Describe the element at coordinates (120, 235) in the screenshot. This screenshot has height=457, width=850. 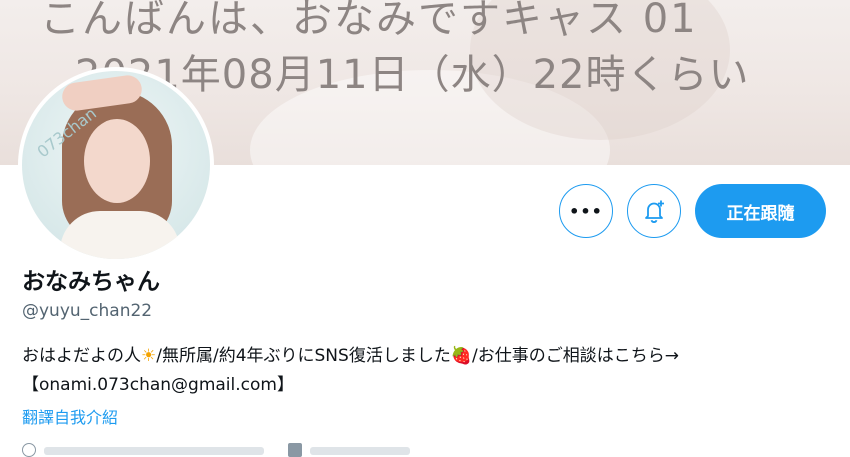
I see `avatar-shirt` at that location.